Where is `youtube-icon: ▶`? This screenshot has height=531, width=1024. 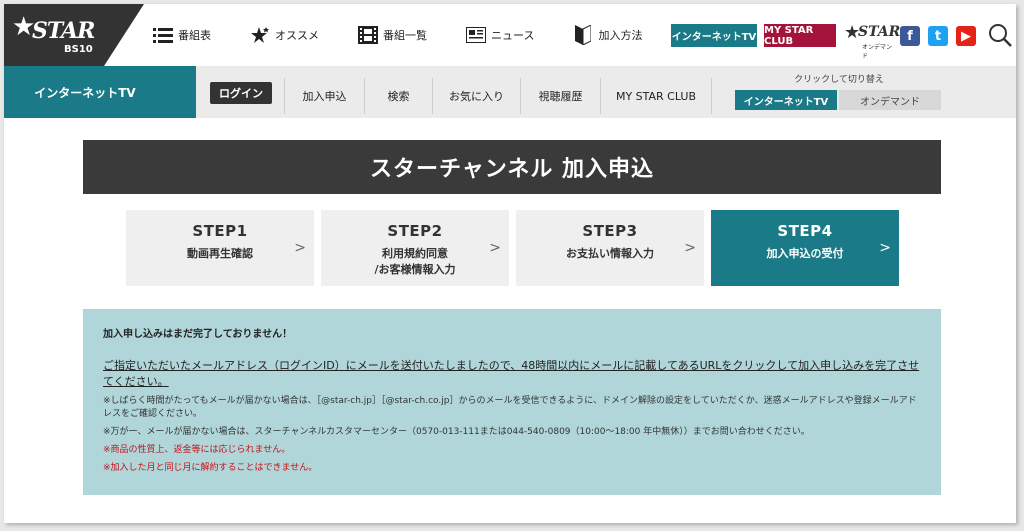
youtube-icon: ▶ is located at coordinates (966, 36).